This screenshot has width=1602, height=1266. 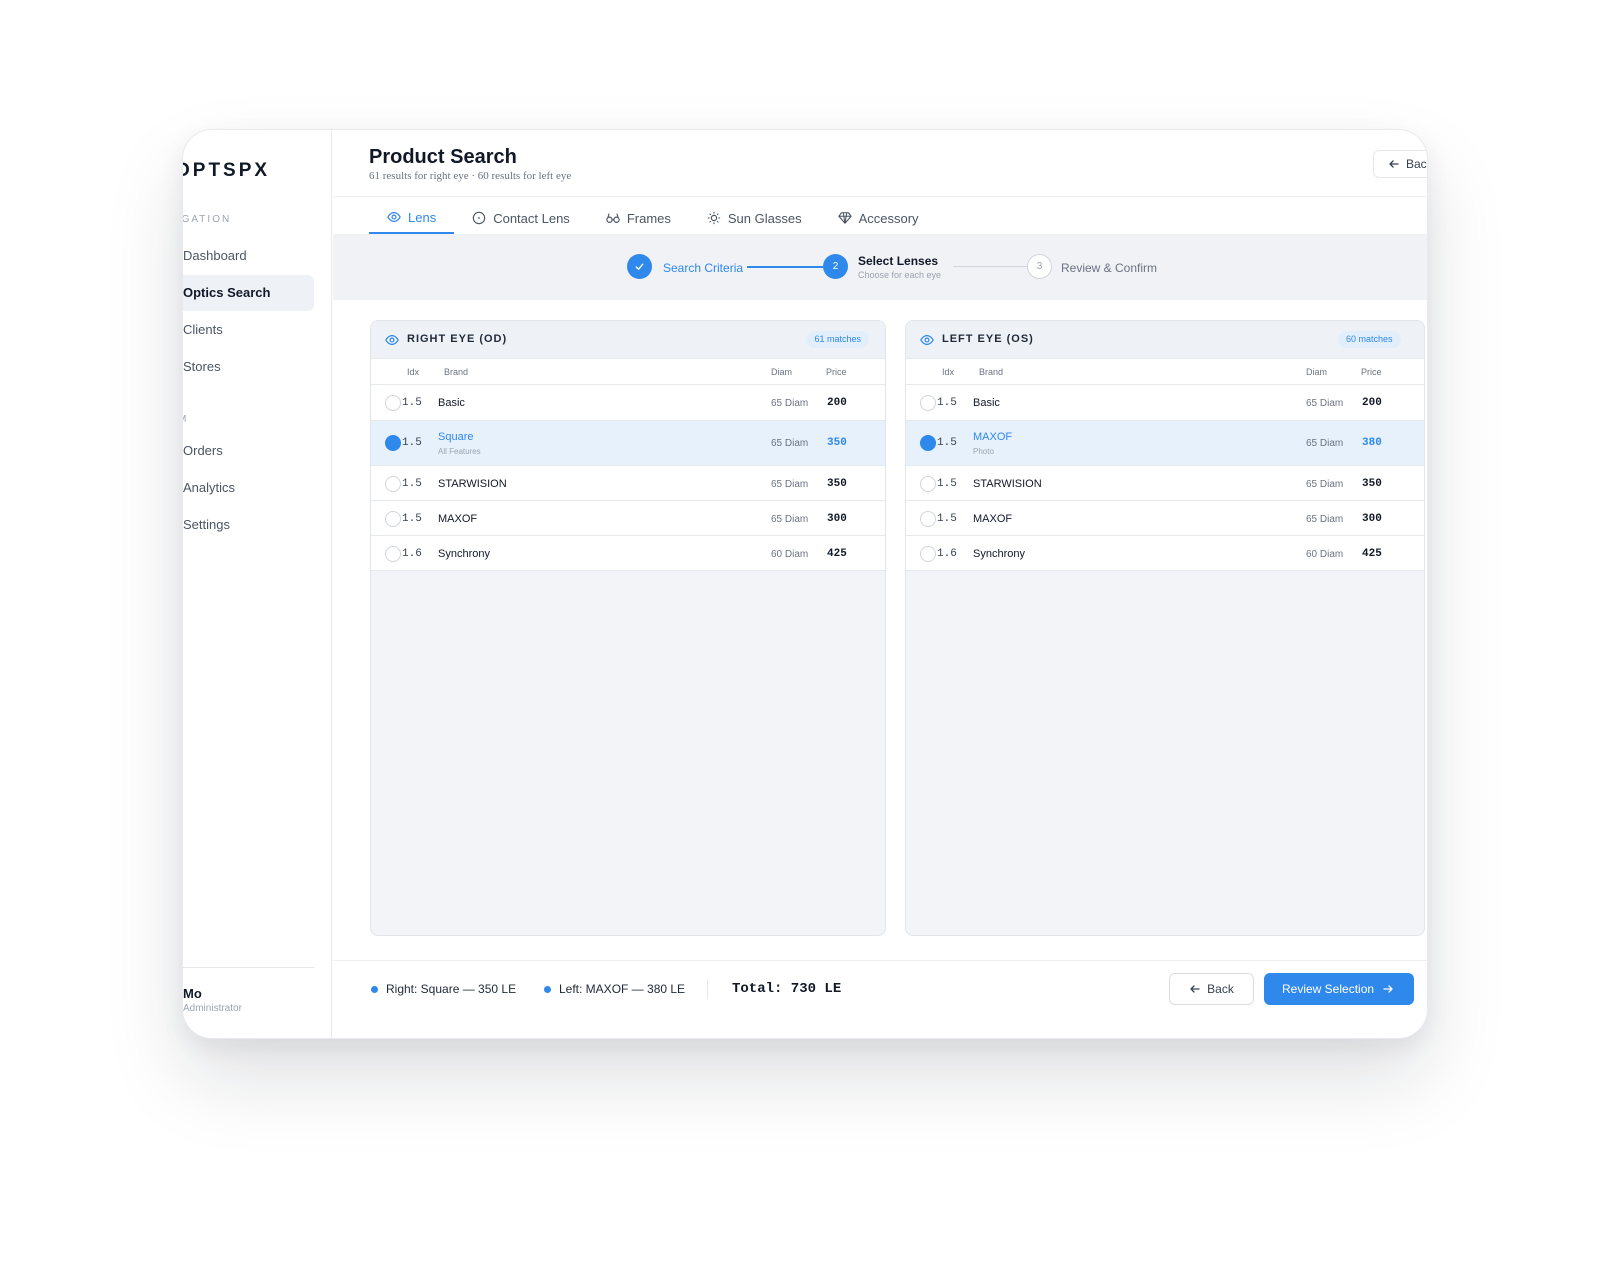 I want to click on back-button: Back, so click(x=1211, y=989).